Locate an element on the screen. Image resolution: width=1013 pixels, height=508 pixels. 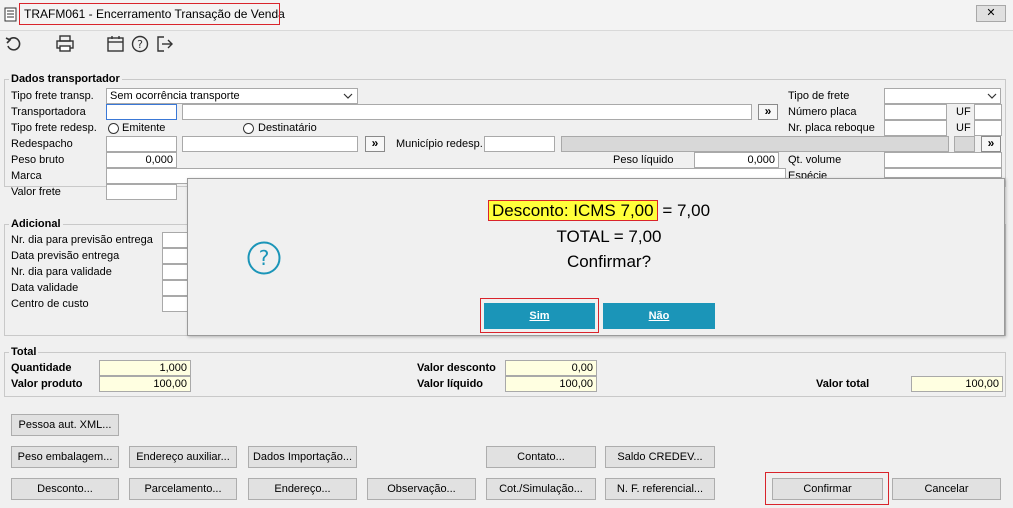
help-icon: ? is located at coordinates (140, 44).